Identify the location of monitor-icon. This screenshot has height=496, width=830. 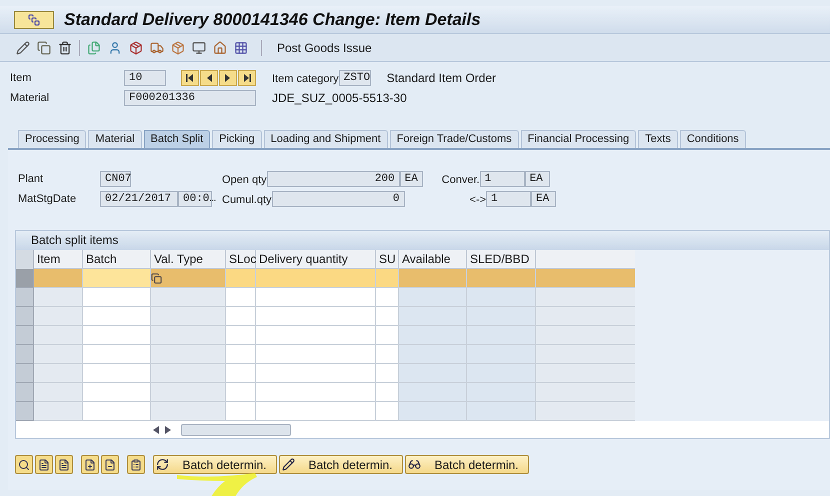
(199, 47).